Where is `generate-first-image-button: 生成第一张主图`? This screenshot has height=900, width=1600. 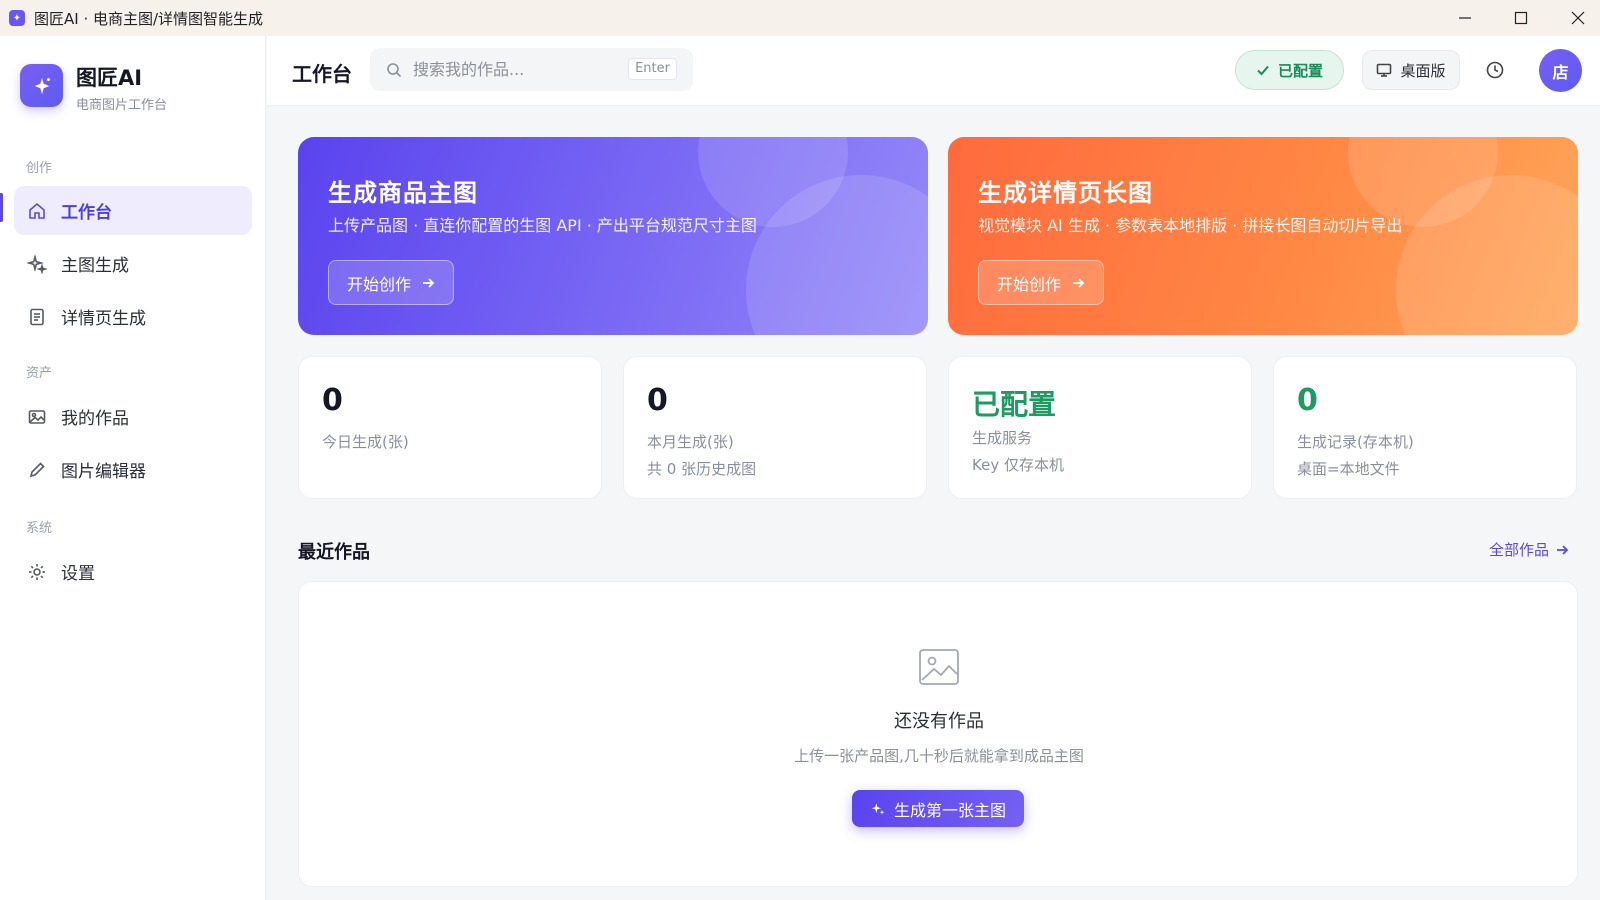 generate-first-image-button: 生成第一张主图 is located at coordinates (938, 808).